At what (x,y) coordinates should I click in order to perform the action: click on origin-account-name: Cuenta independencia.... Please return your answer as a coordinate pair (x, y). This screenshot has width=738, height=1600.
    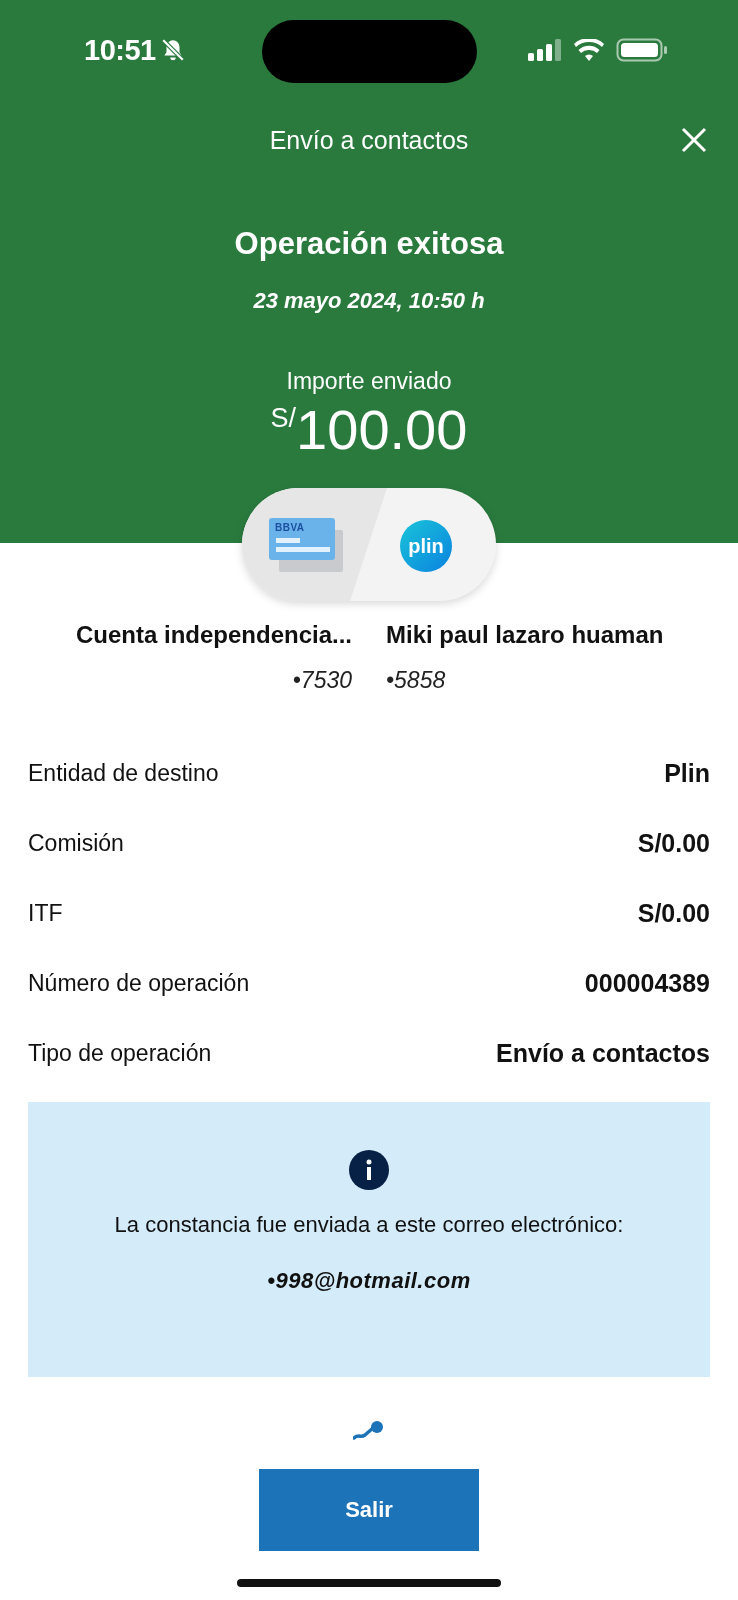
    Looking at the image, I should click on (213, 635).